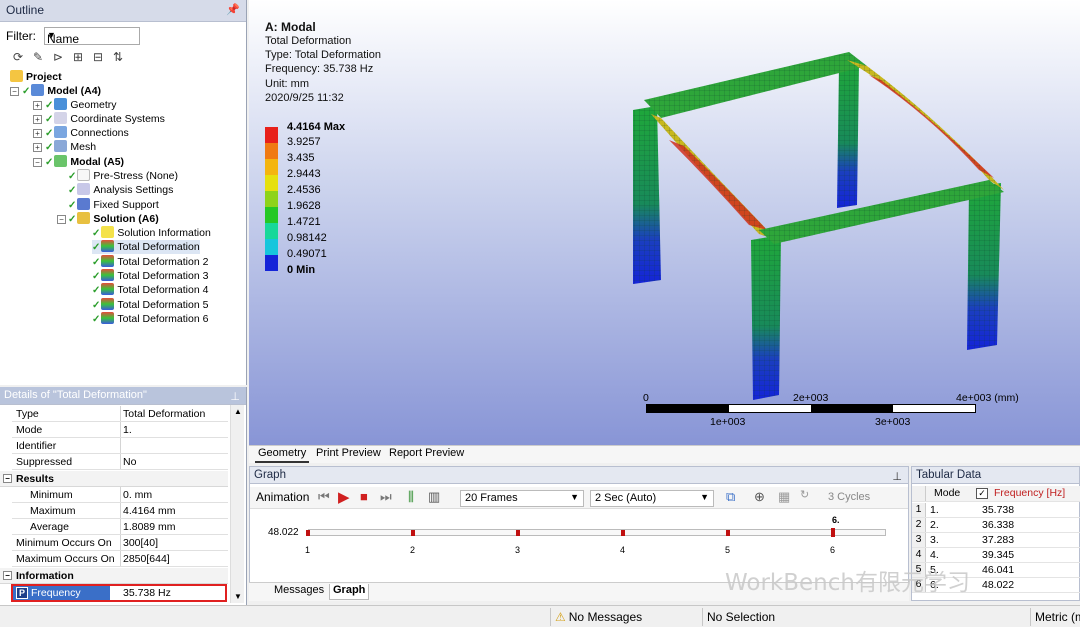  I want to click on filter-select: Name ▼, so click(92, 36).